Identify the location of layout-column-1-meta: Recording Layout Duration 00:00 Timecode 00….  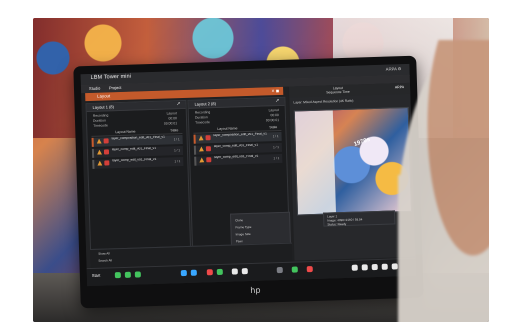
(135, 119).